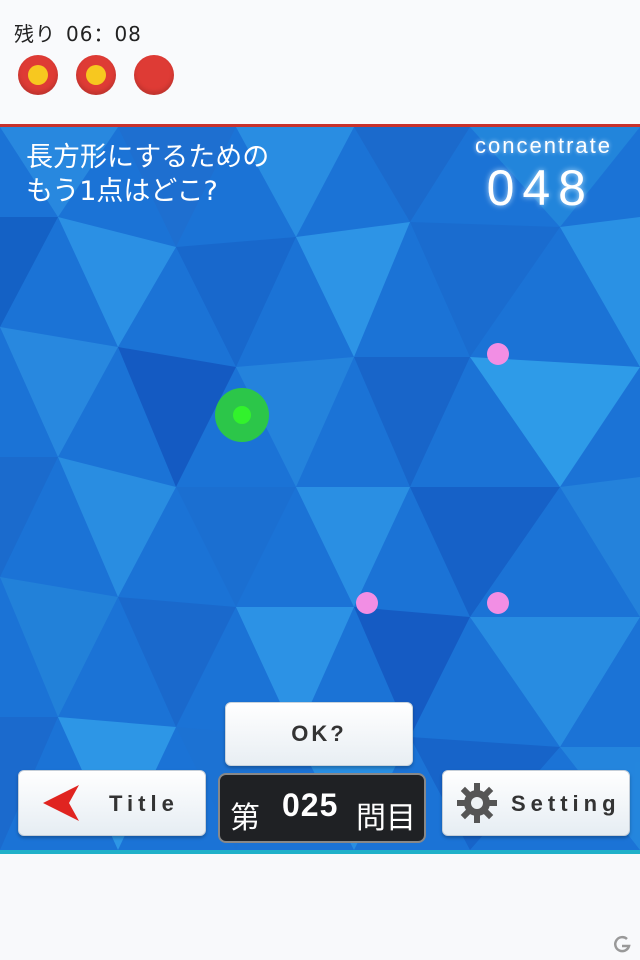 This screenshot has width=640, height=960. I want to click on title-button-label: Title, so click(144, 803).